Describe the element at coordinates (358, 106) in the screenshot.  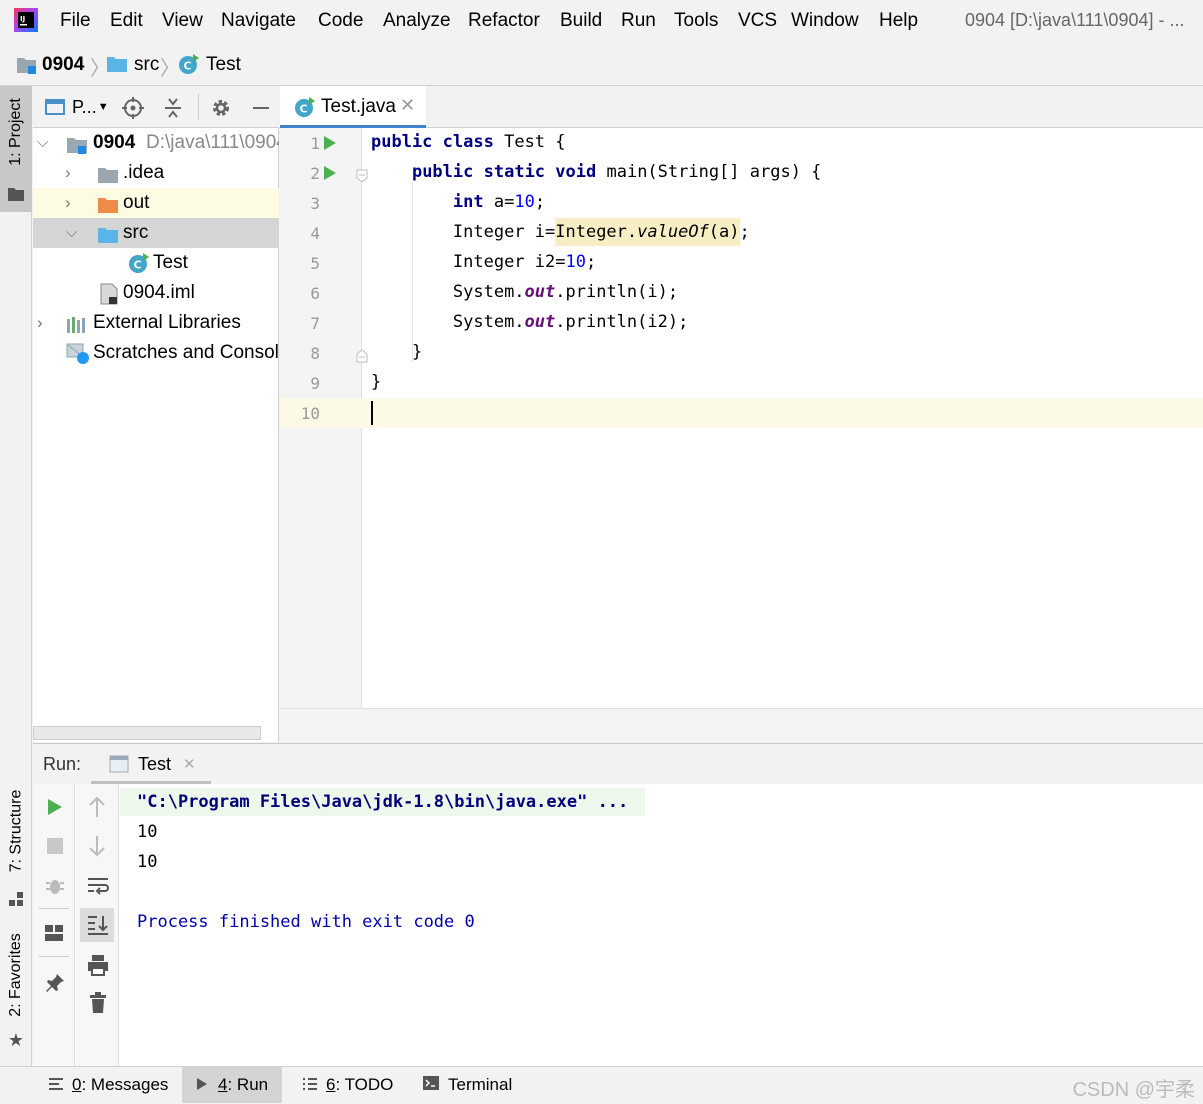
I see `tab-label: Test.java` at that location.